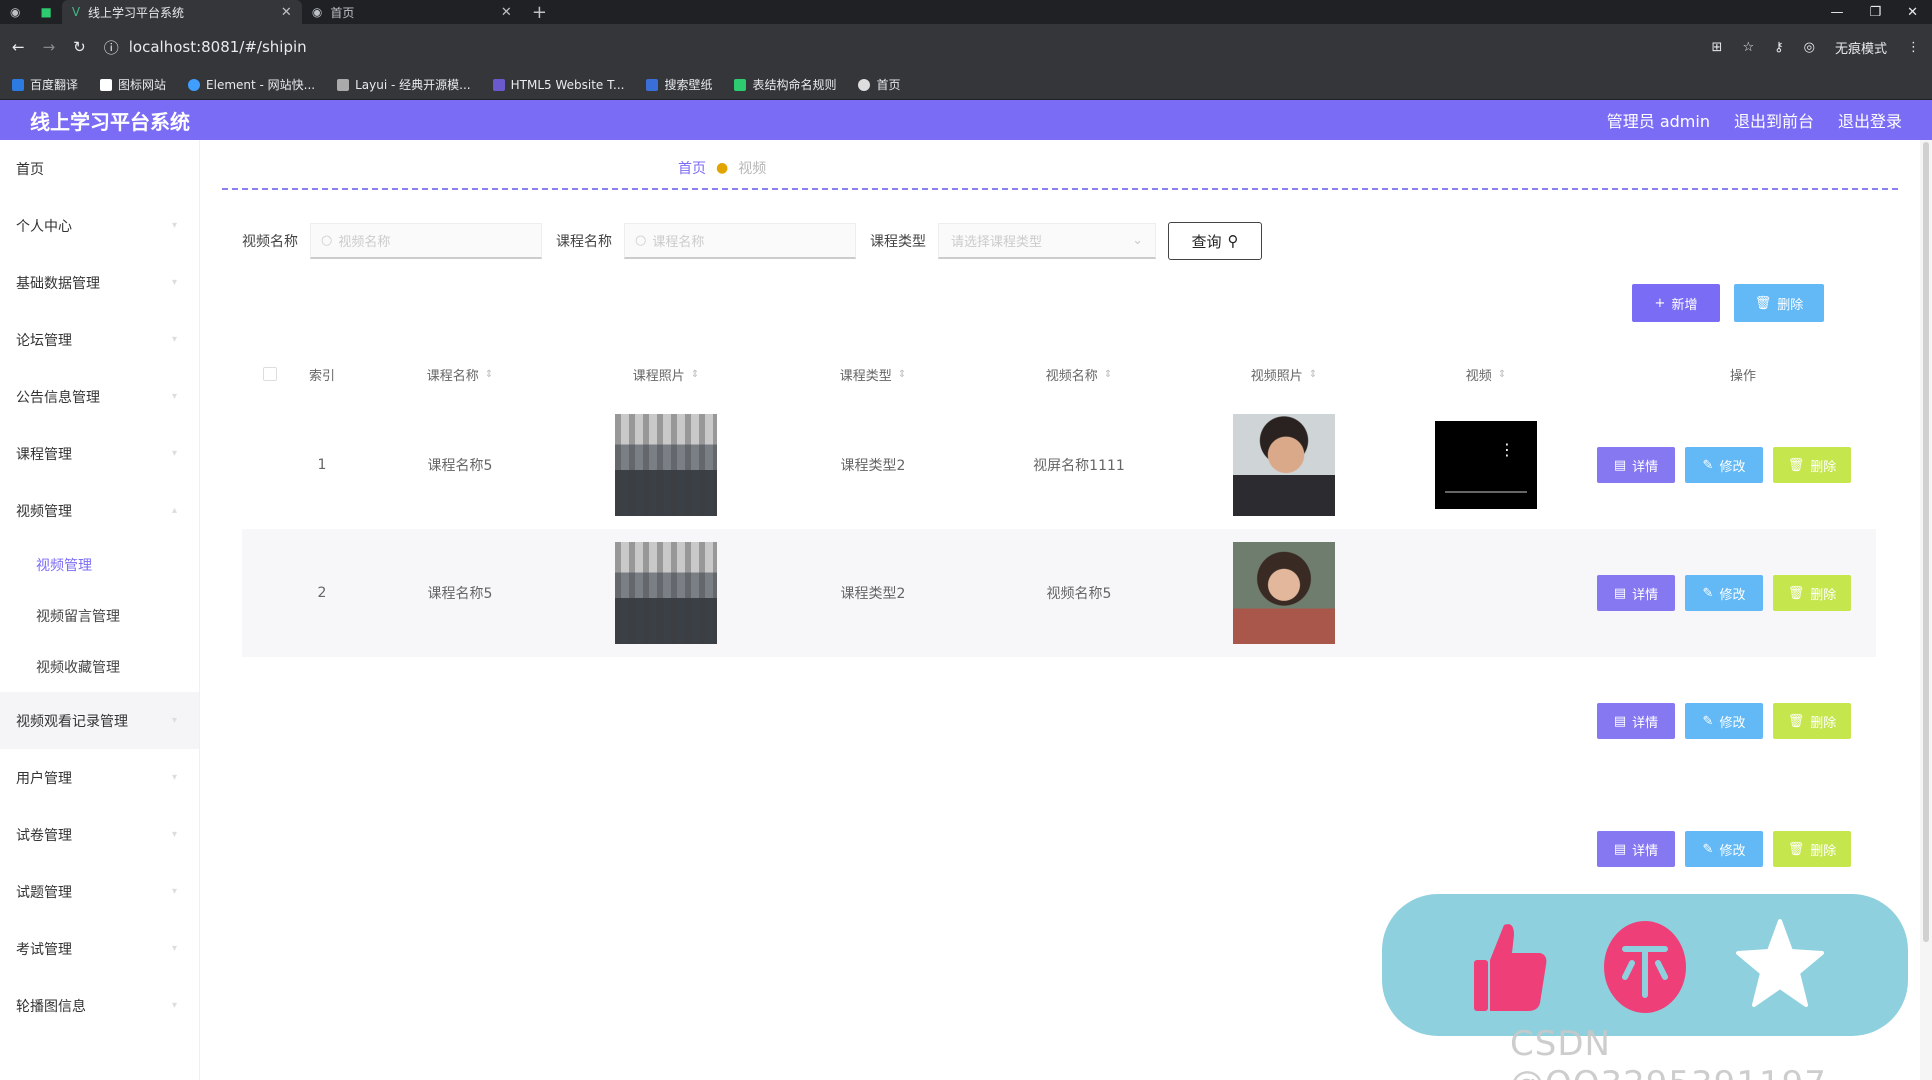 Image resolution: width=1932 pixels, height=1080 pixels. Describe the element at coordinates (99, 834) in the screenshot. I see `sidebar-item-paper: 试卷管理 ▾` at that location.